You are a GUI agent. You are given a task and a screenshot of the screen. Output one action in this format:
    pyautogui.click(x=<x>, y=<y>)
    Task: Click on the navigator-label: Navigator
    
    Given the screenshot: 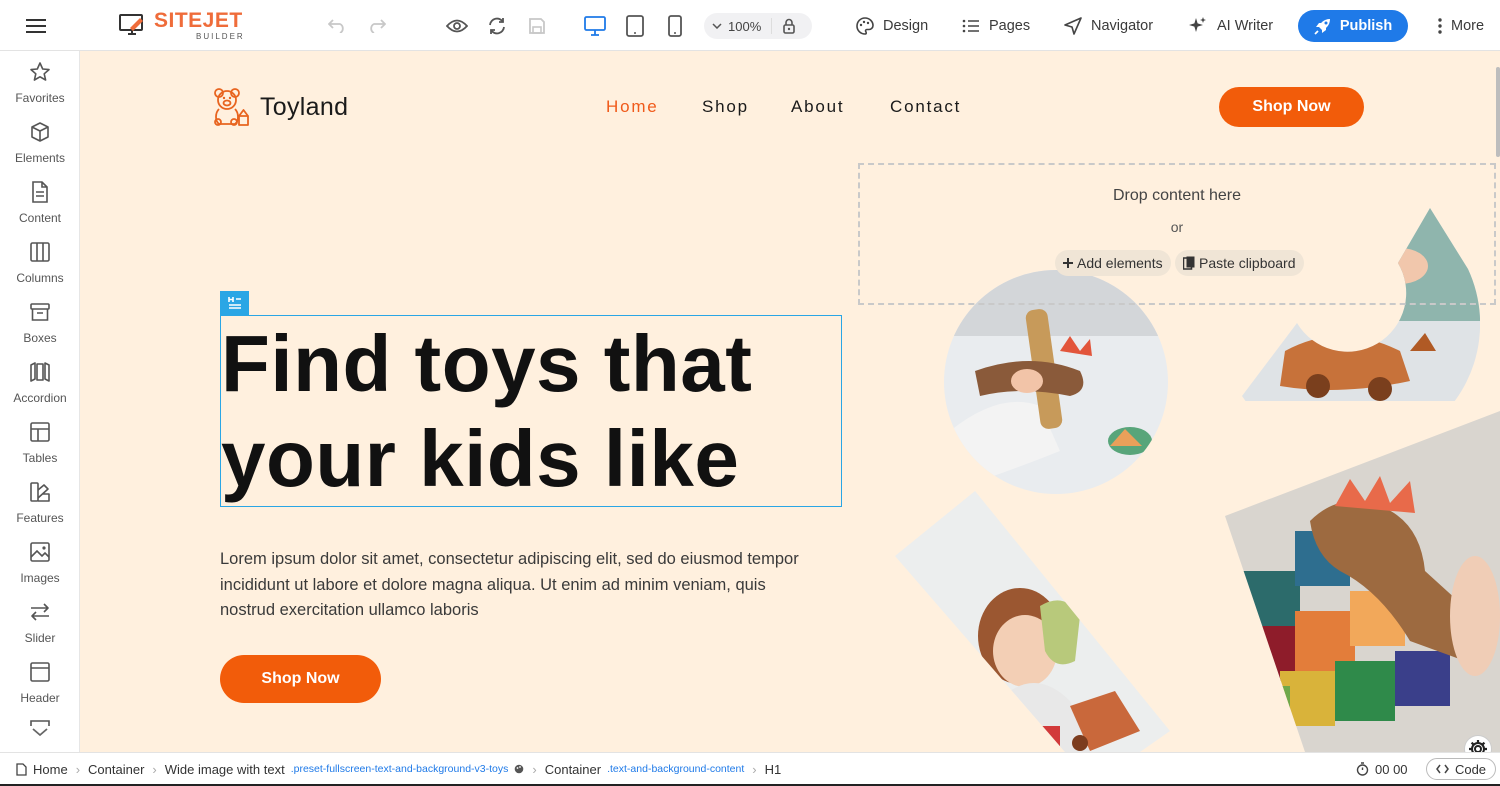 What is the action you would take?
    pyautogui.click(x=1122, y=25)
    